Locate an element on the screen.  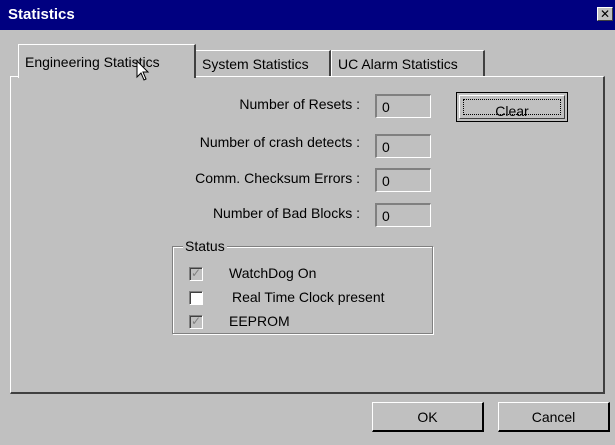
rtc-checkbox is located at coordinates (196, 298).